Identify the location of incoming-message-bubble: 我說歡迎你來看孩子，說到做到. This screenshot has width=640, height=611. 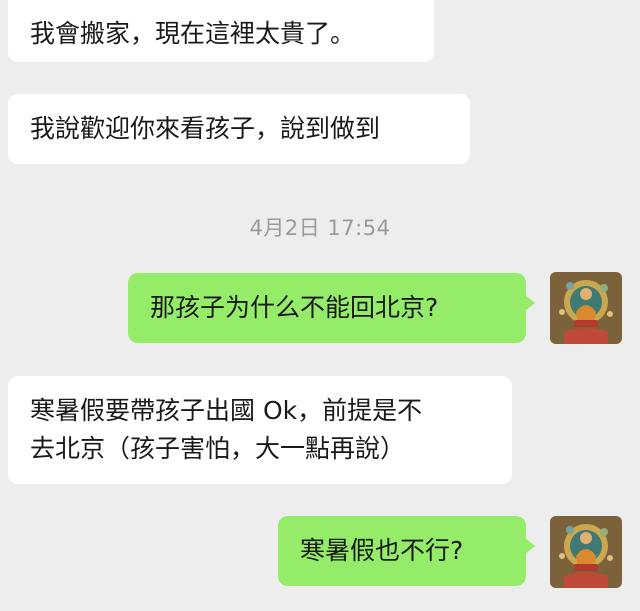
(239, 129).